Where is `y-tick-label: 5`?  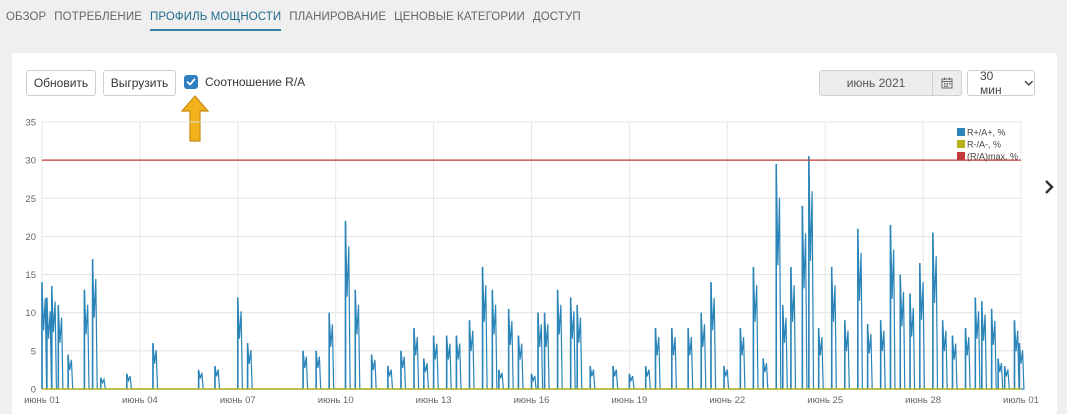 y-tick-label: 5 is located at coordinates (33, 351).